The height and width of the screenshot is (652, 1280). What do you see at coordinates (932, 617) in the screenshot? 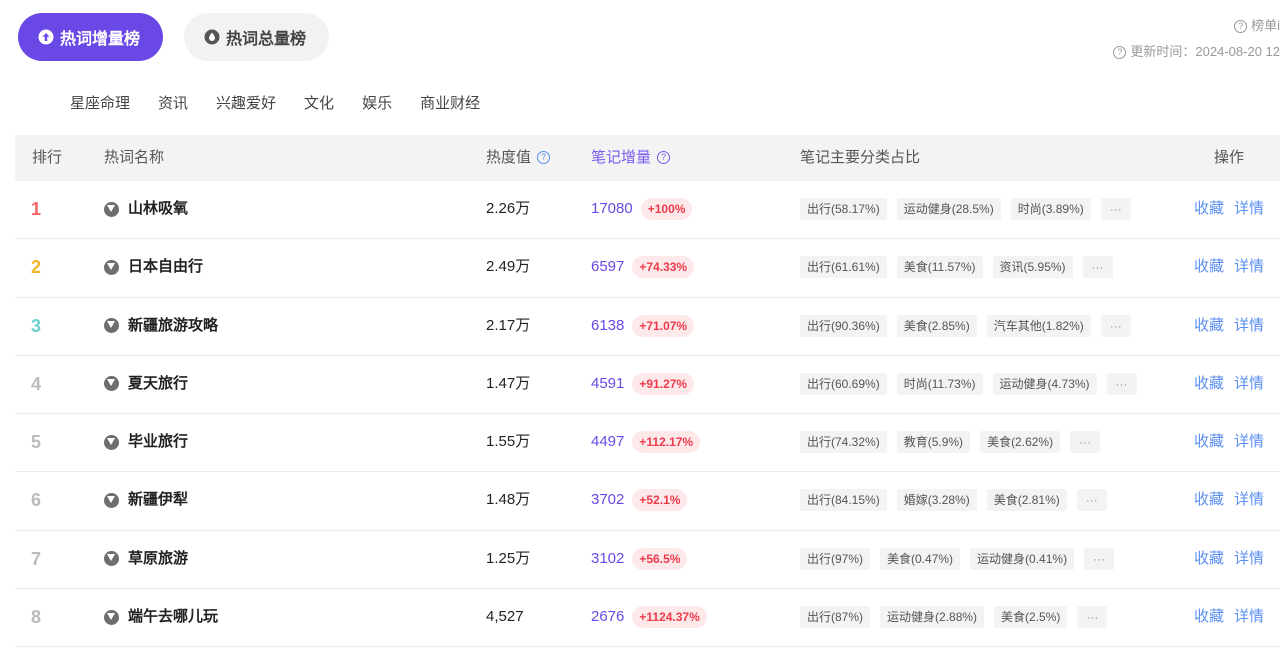
I see `category-tag: 运动健身(2.88%)` at bounding box center [932, 617].